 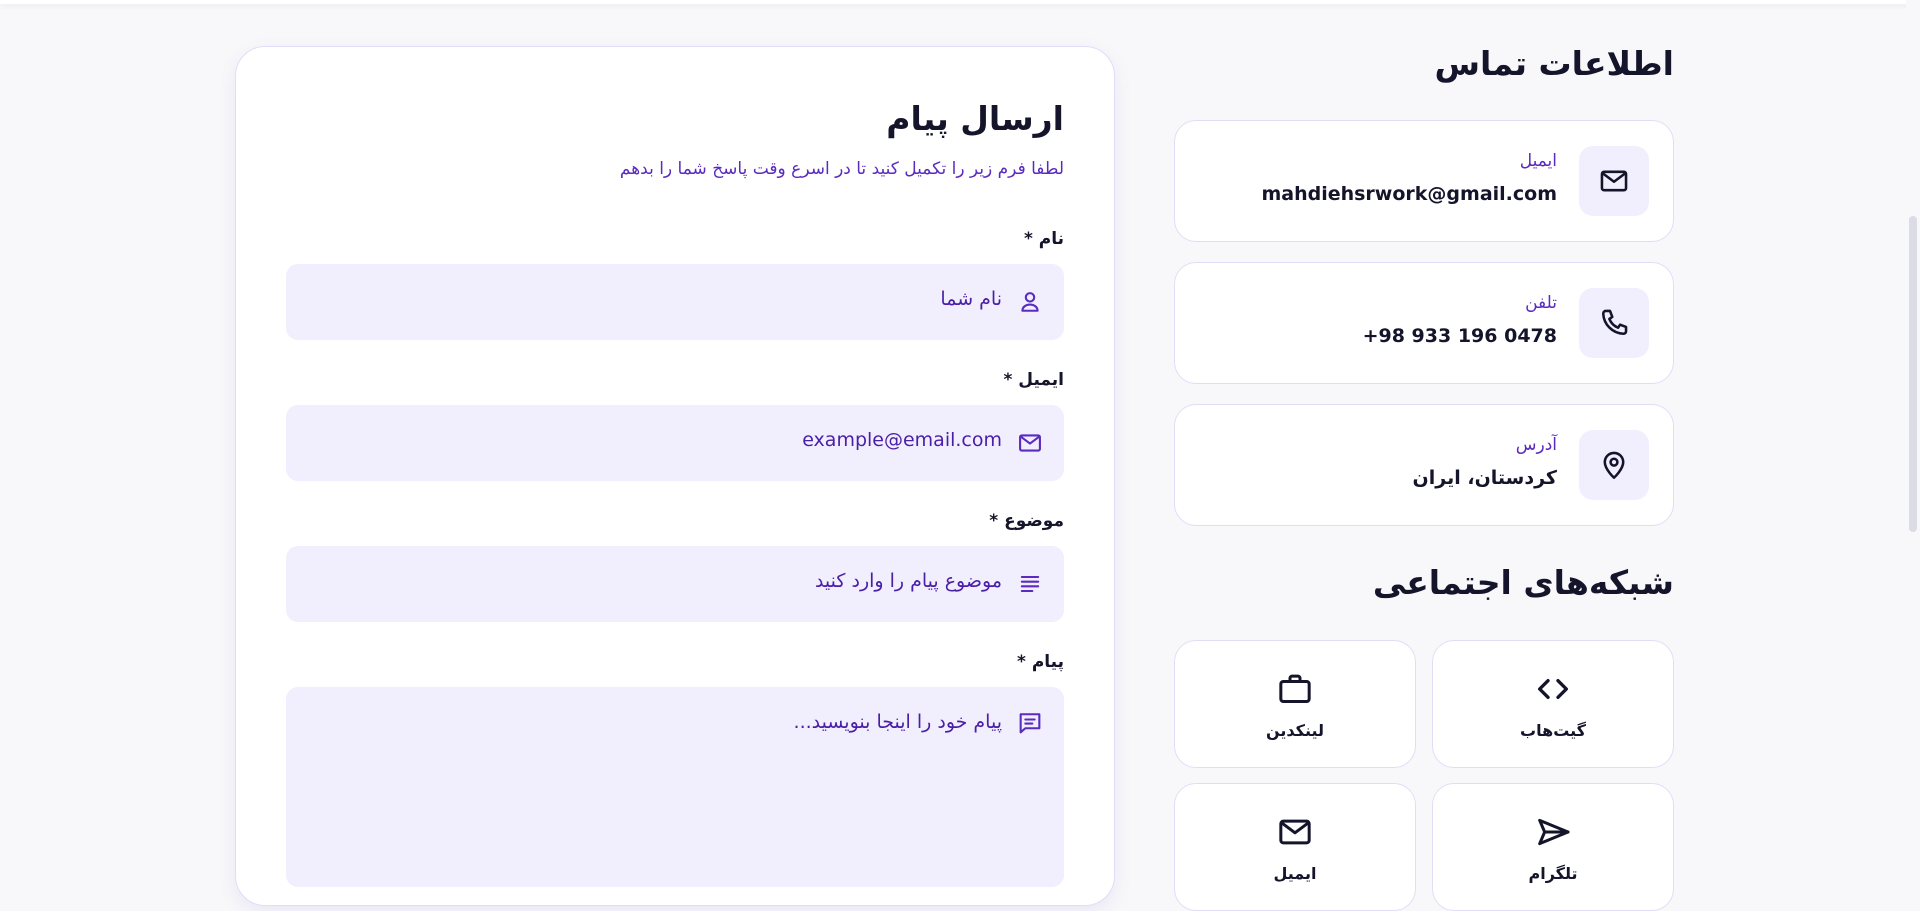 What do you see at coordinates (675, 584) in the screenshot?
I see `subject-input: موضوع پیام را وارد کنید` at bounding box center [675, 584].